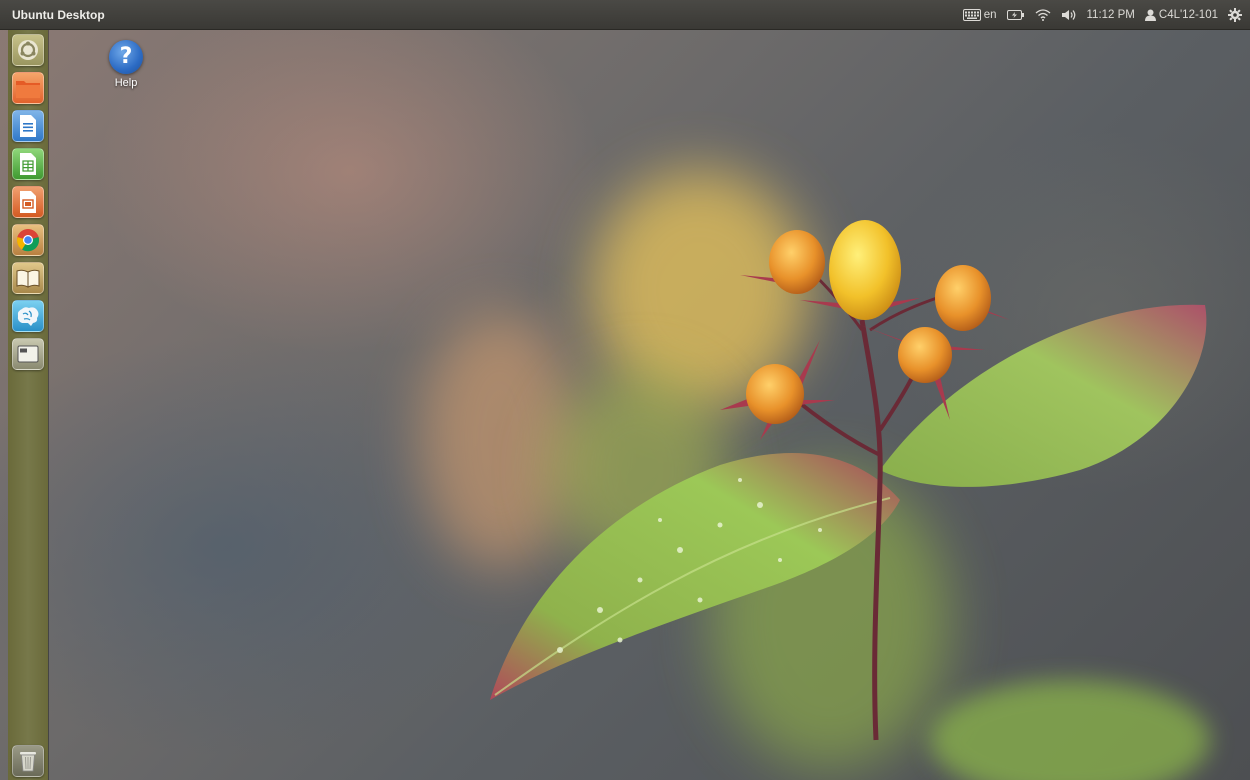 This screenshot has width=1250, height=780. I want to click on clock-indicator: 11:12 PM, so click(1111, 15).